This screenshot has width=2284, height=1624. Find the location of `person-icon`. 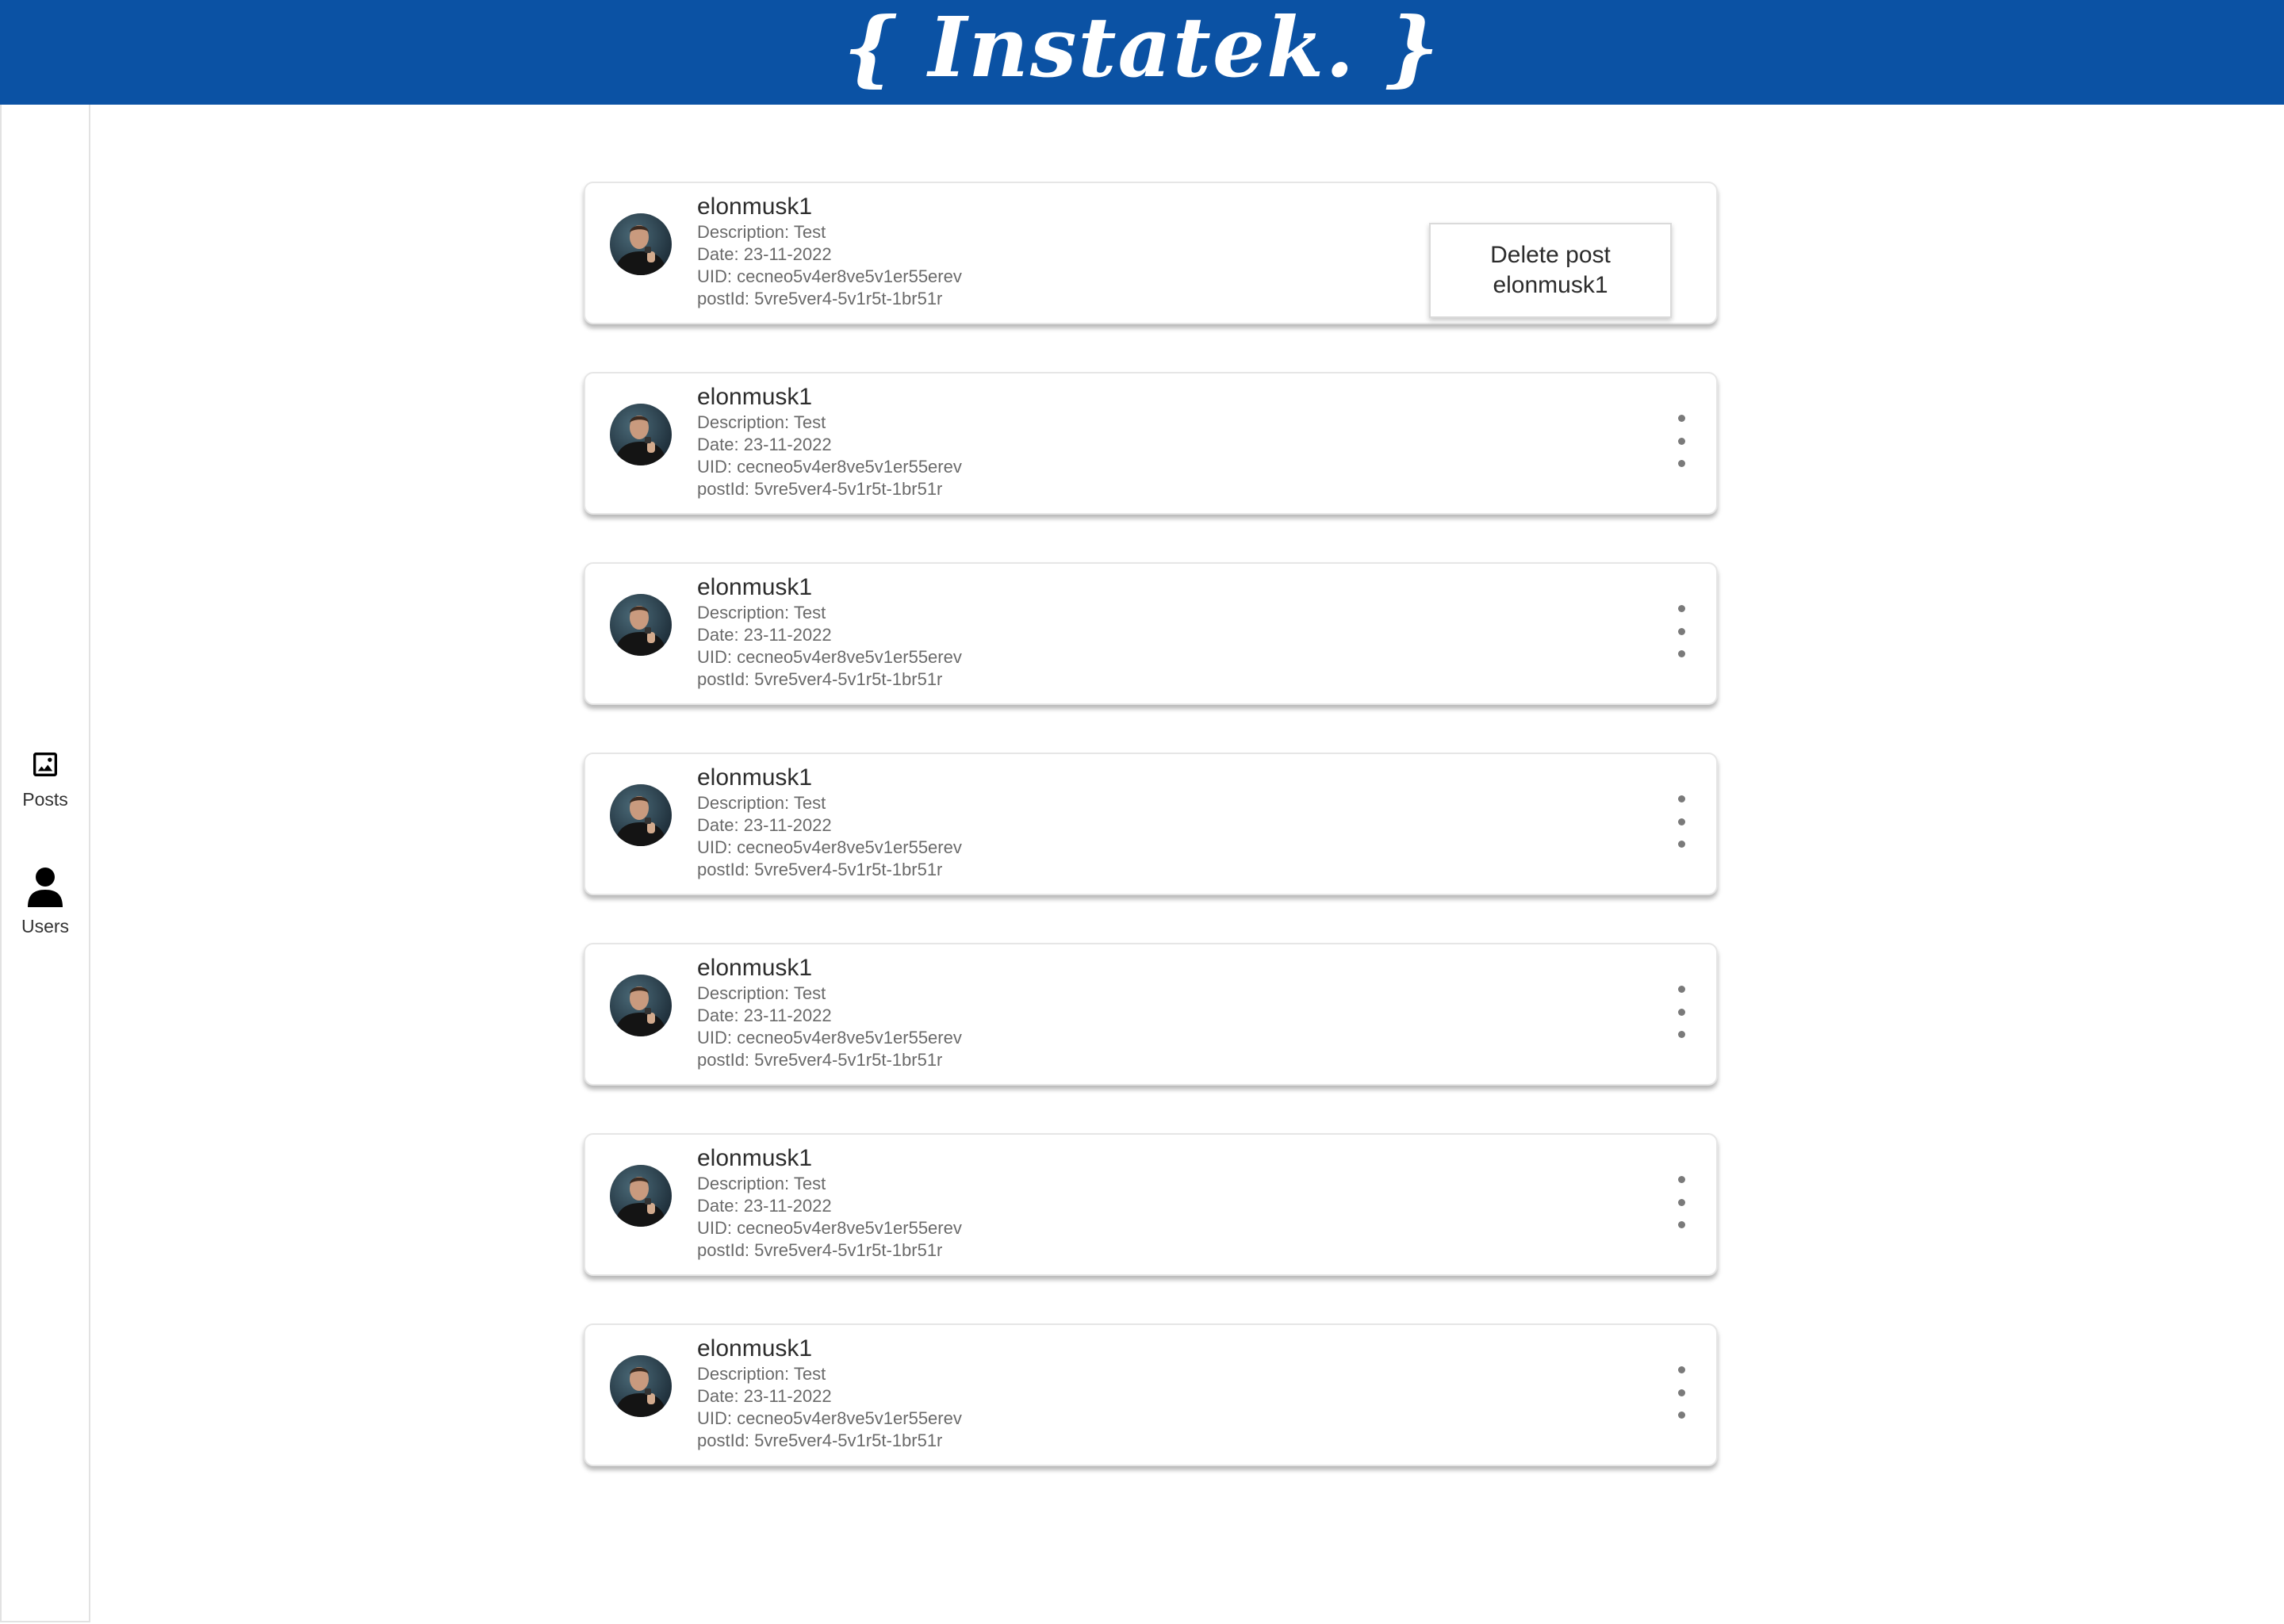

person-icon is located at coordinates (45, 888).